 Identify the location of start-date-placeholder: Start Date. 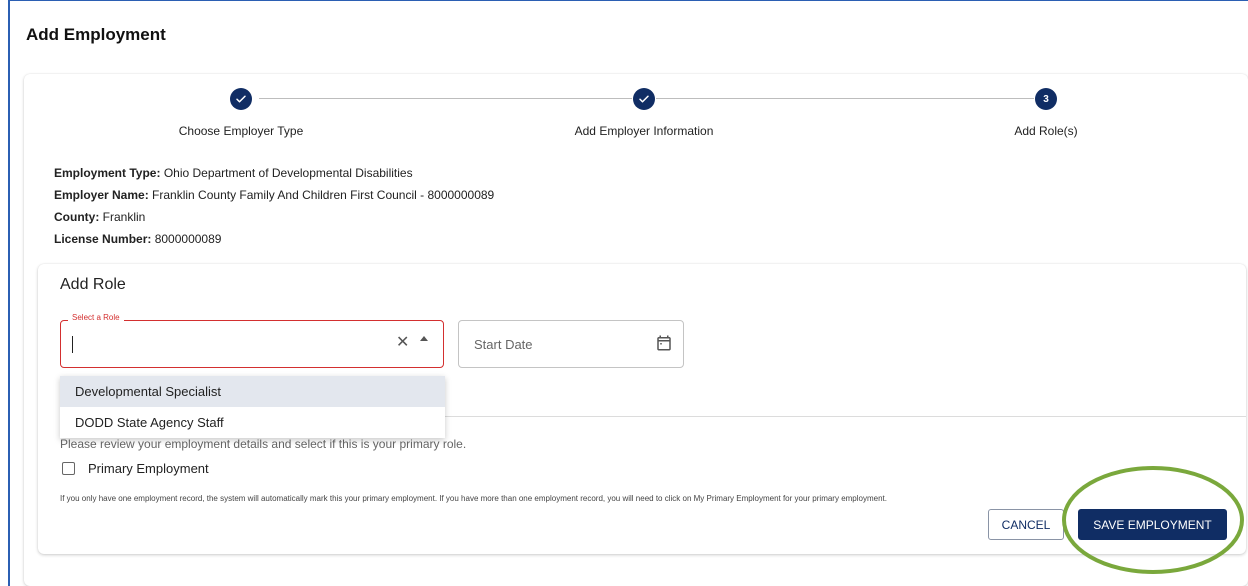
(503, 344).